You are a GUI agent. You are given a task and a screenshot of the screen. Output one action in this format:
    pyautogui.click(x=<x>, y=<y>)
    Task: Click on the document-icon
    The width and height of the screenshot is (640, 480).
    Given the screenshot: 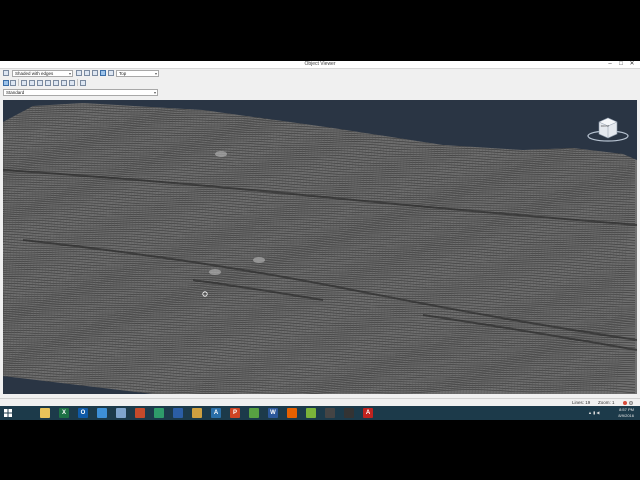 What is the action you would take?
    pyautogui.click(x=121, y=413)
    